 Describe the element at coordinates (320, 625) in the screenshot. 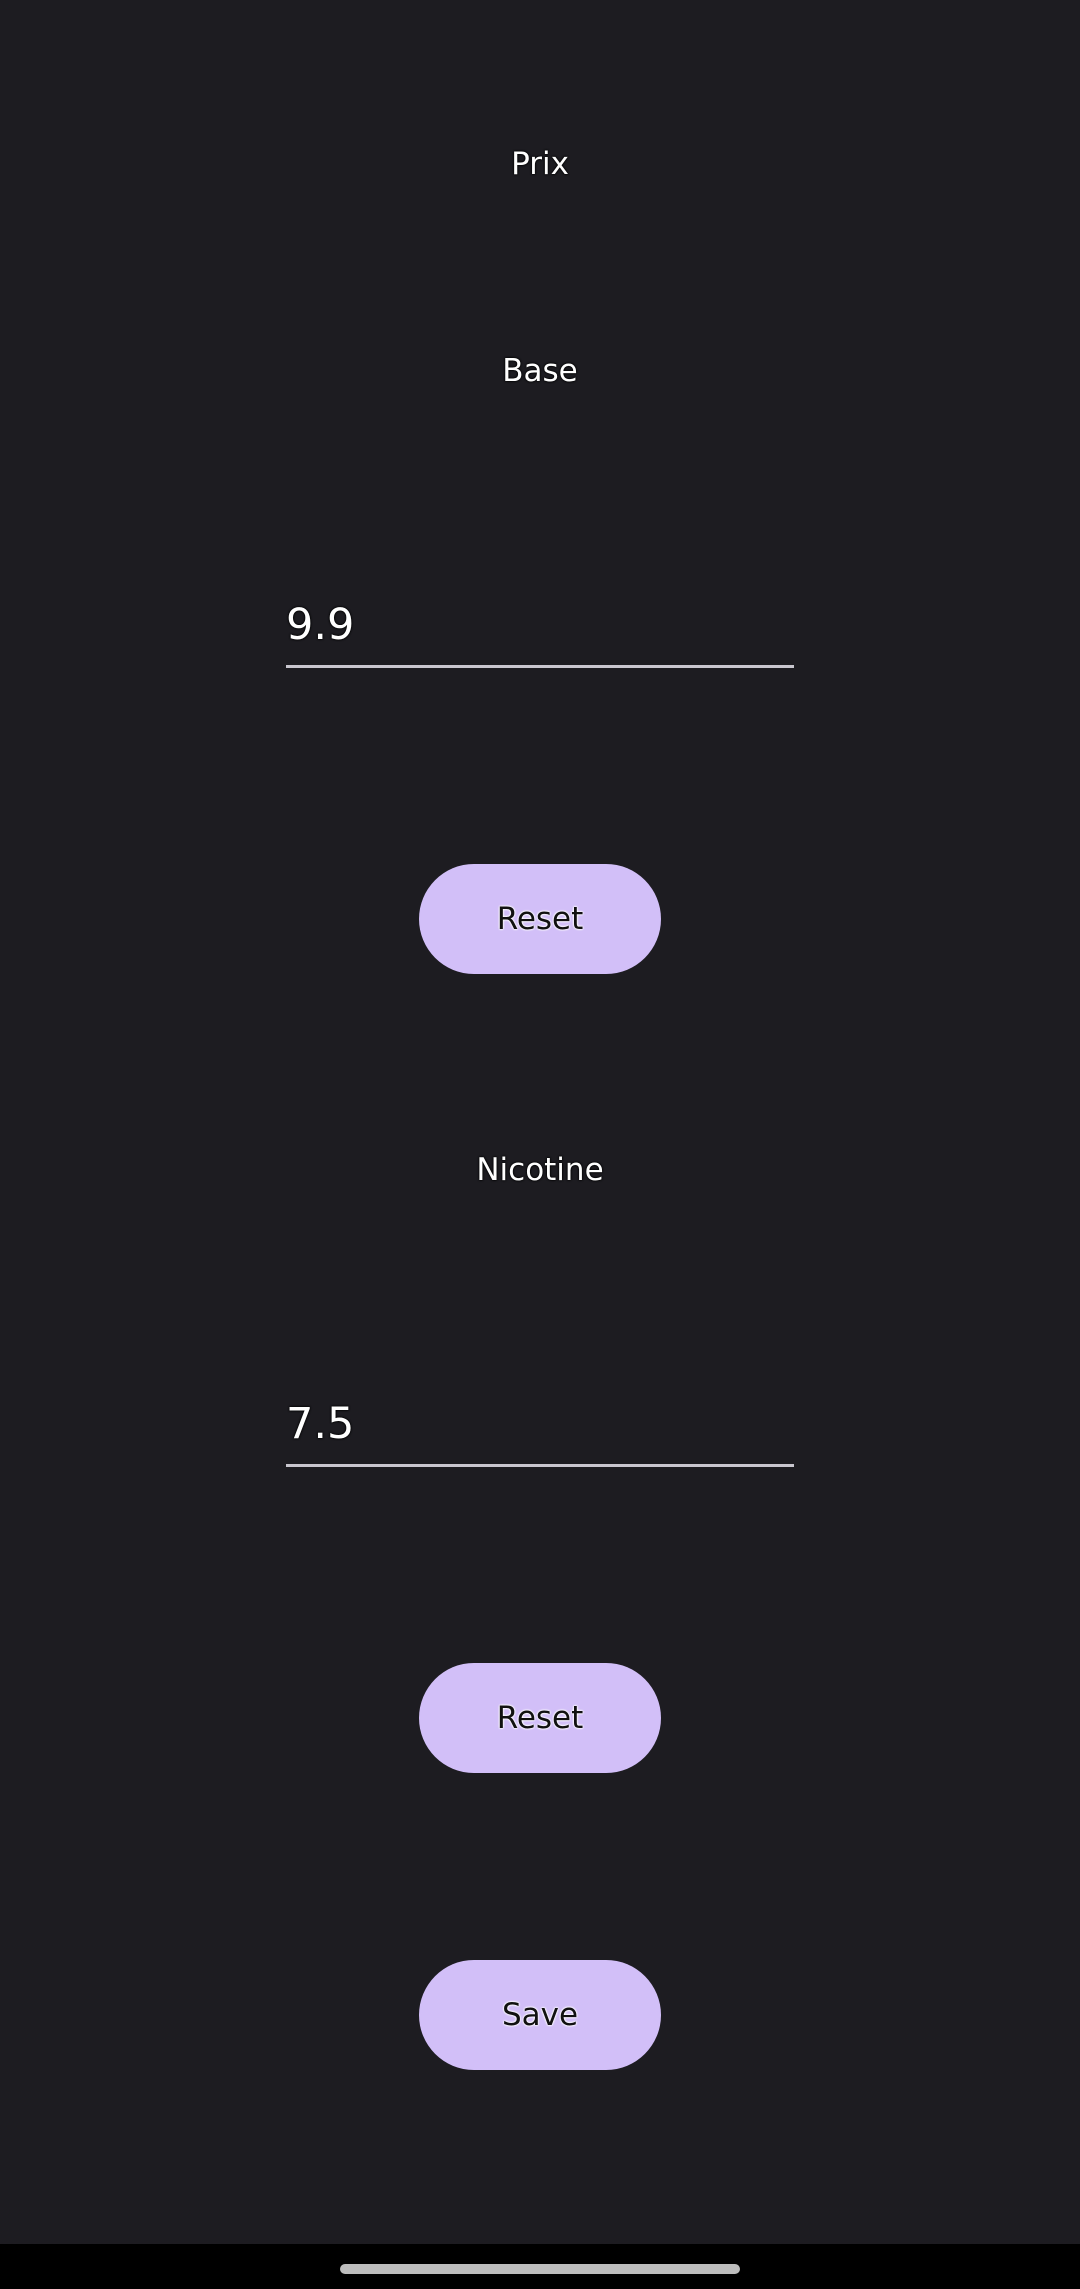

I see `base-price-value: 9.9` at that location.